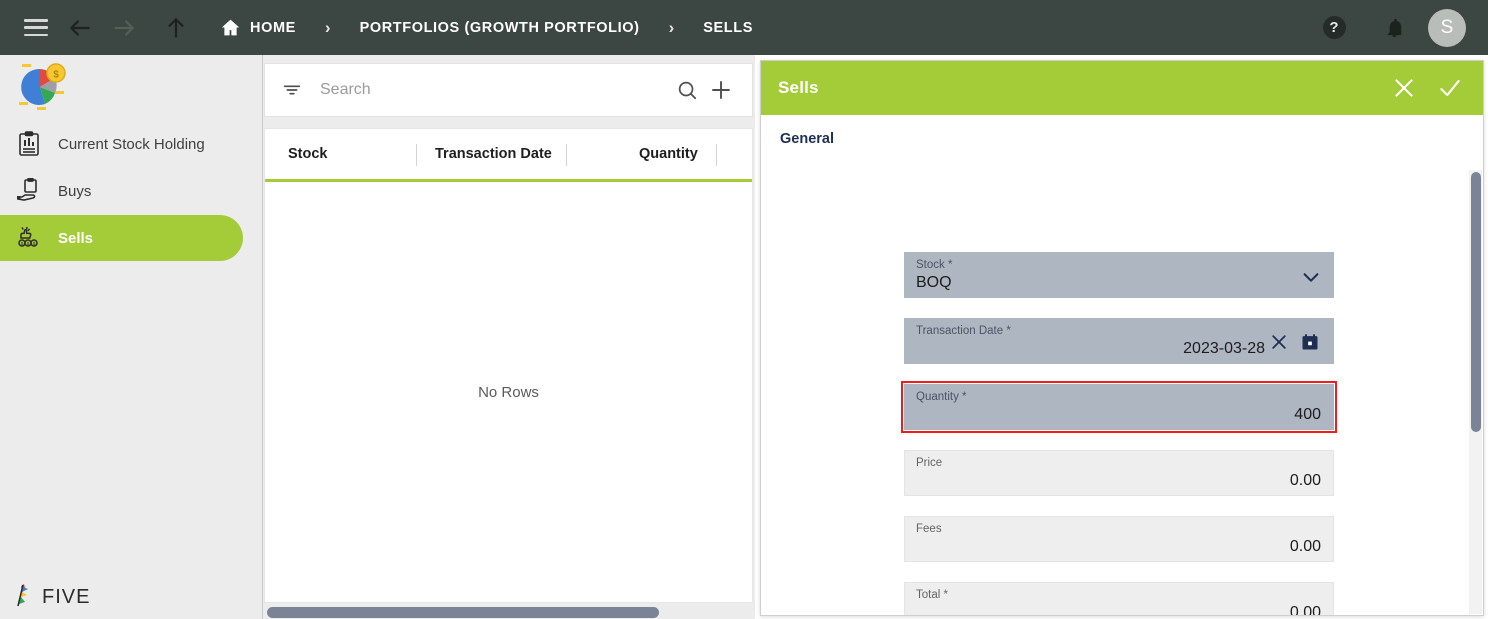 The width and height of the screenshot is (1488, 619). What do you see at coordinates (230, 27) in the screenshot?
I see `home-icon` at bounding box center [230, 27].